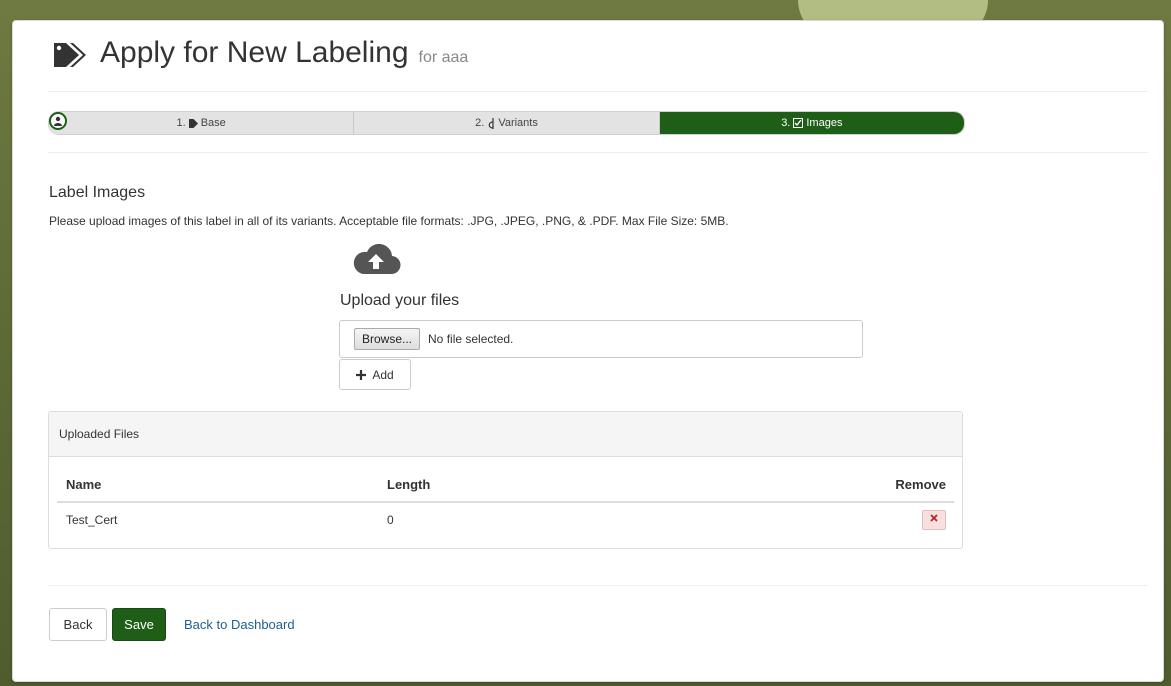 The height and width of the screenshot is (686, 1171). Describe the element at coordinates (920, 484) in the screenshot. I see `column-header-remove: Remove` at that location.